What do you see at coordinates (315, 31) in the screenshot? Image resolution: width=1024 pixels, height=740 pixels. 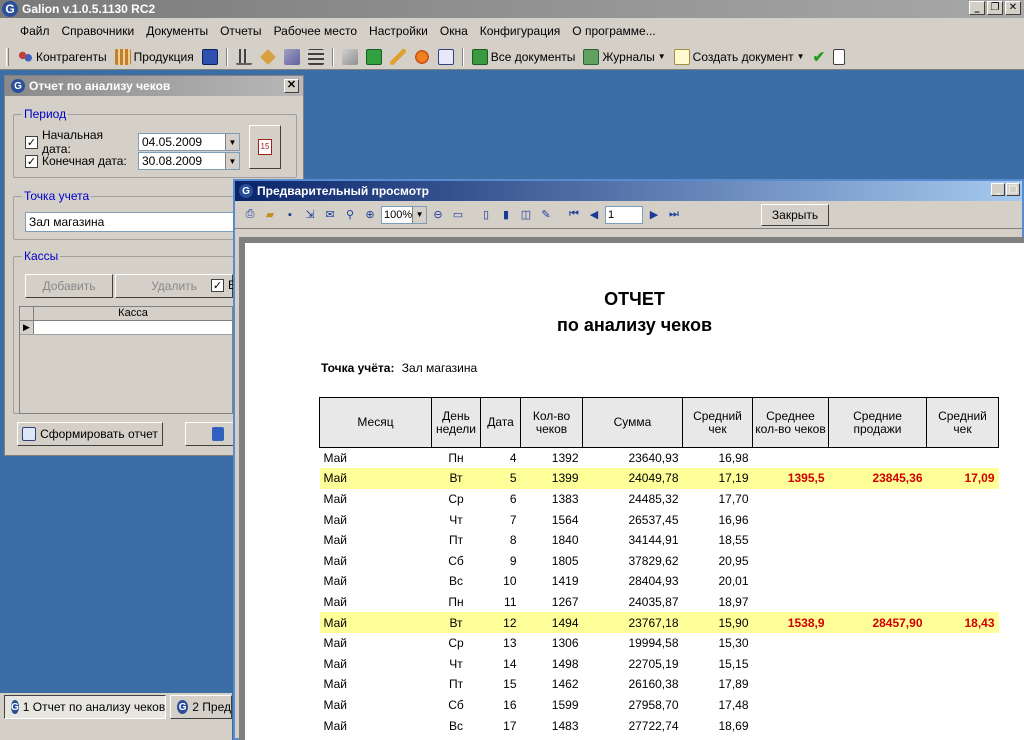 I see `menu-workplace: Рабочее место` at bounding box center [315, 31].